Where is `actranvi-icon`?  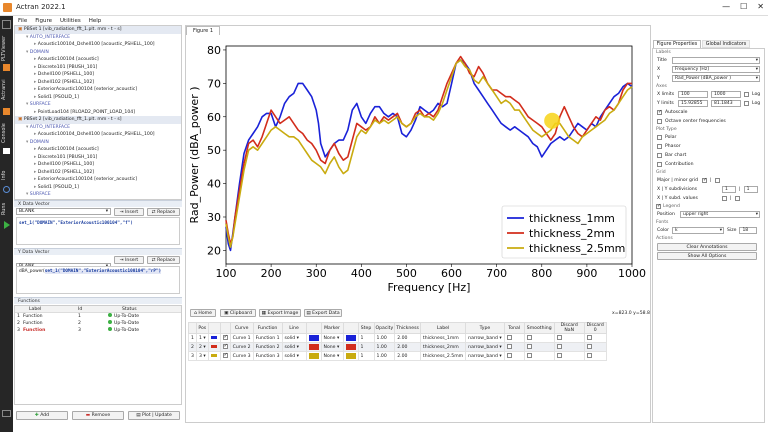 actranvi-icon is located at coordinates (6, 111).